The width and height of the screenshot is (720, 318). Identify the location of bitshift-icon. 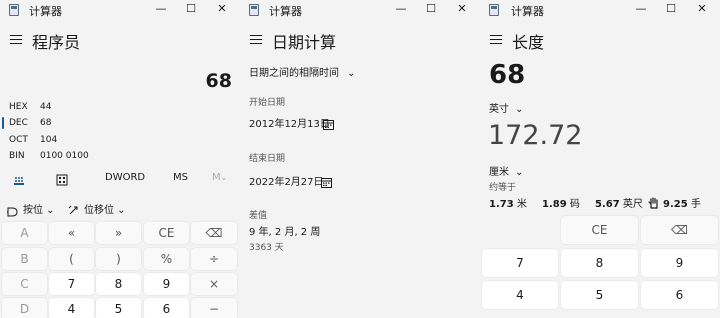
(74, 208).